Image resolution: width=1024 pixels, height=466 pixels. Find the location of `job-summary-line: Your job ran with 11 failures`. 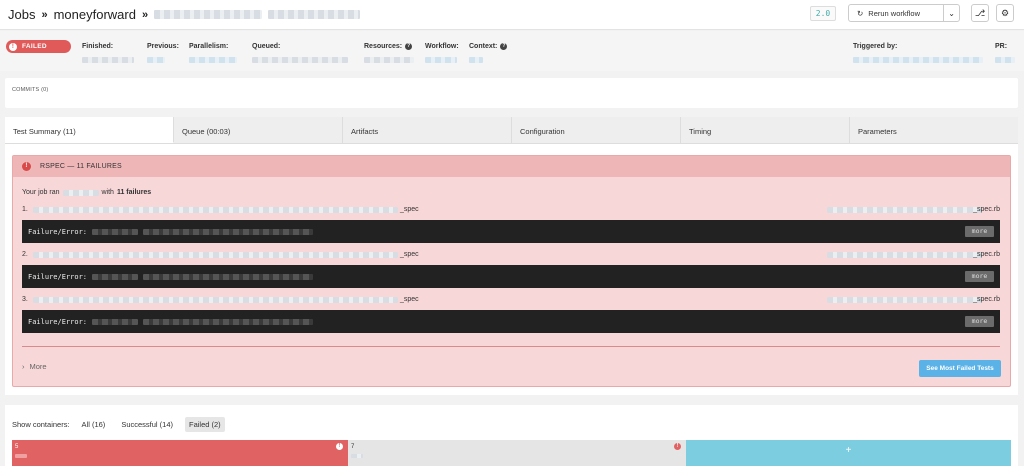

job-summary-line: Your job ran with 11 failures is located at coordinates (87, 192).